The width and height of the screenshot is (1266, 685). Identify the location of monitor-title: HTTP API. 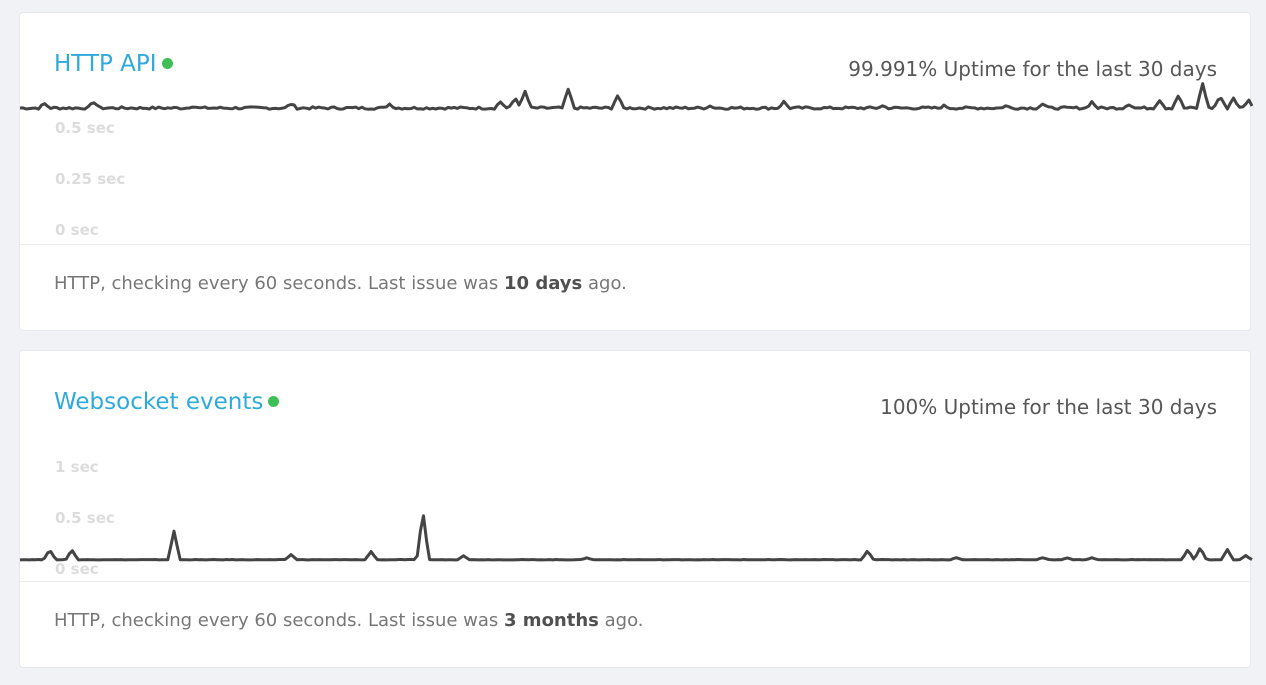
(113, 64).